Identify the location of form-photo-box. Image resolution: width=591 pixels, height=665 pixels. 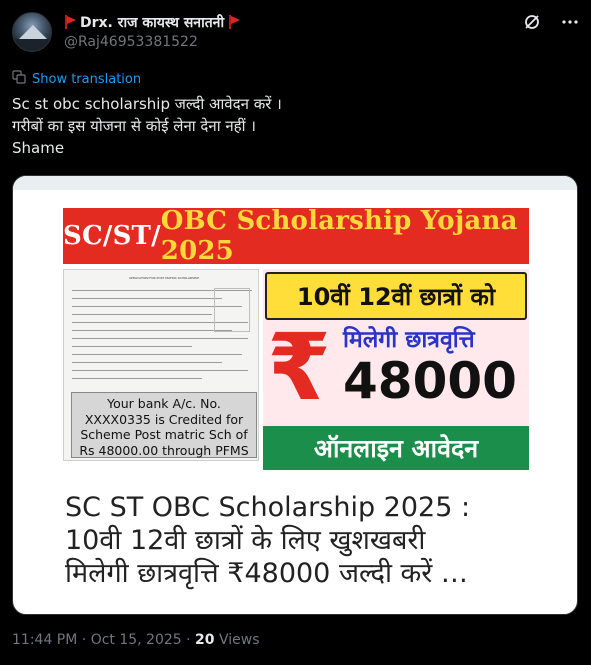
(232, 310).